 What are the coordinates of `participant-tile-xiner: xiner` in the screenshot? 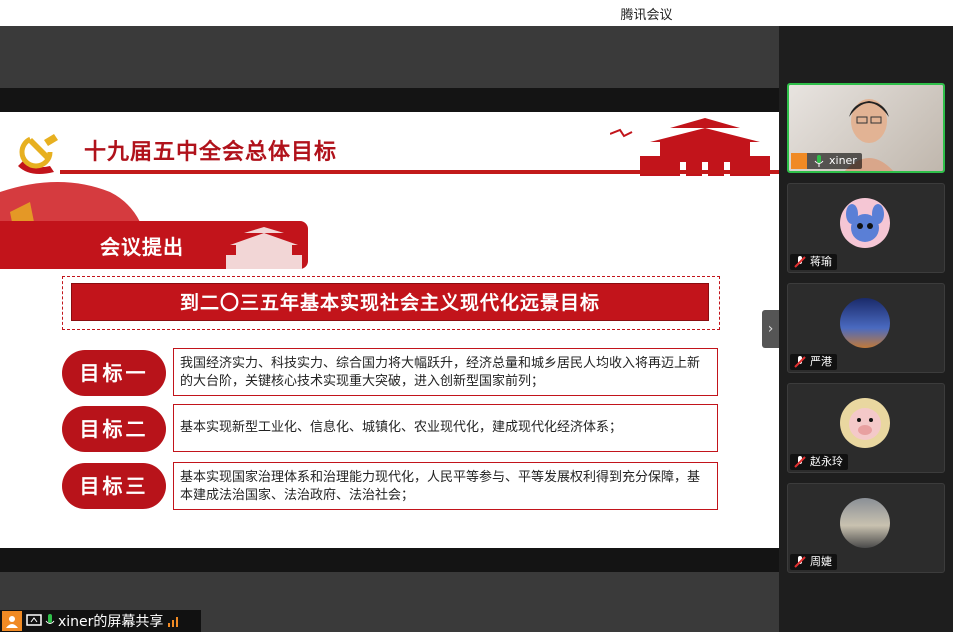 It's located at (866, 128).